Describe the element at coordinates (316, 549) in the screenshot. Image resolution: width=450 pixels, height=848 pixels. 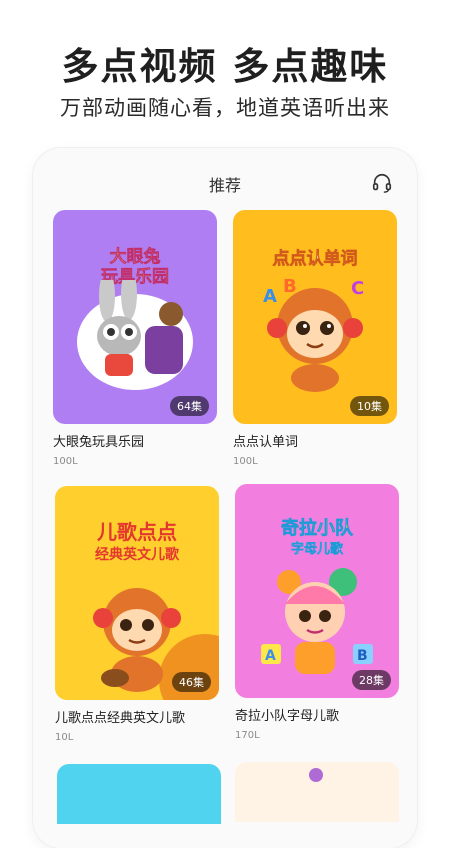
I see `art-subtitle: 字母儿歌` at that location.